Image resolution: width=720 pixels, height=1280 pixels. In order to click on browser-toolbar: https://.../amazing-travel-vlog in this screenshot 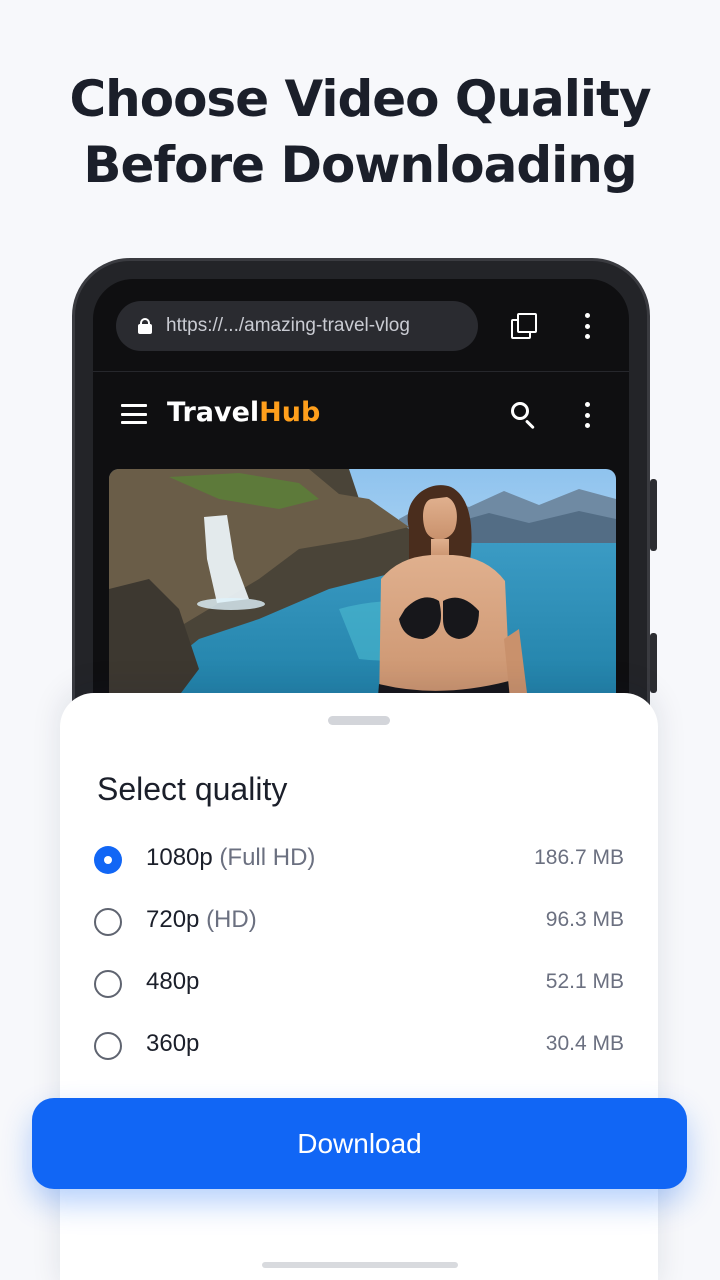, I will do `click(361, 326)`.